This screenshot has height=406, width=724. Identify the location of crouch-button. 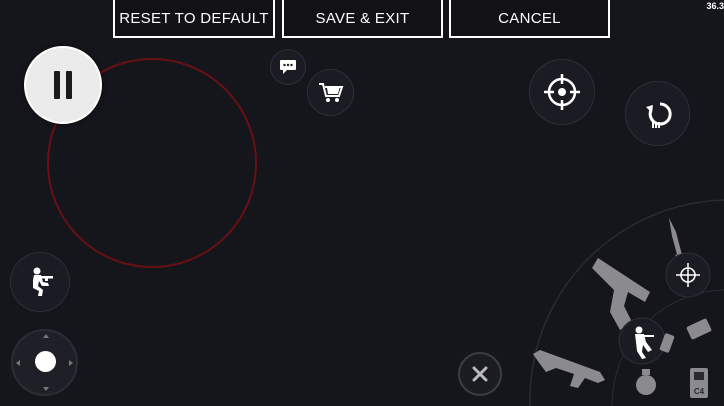
(40, 282).